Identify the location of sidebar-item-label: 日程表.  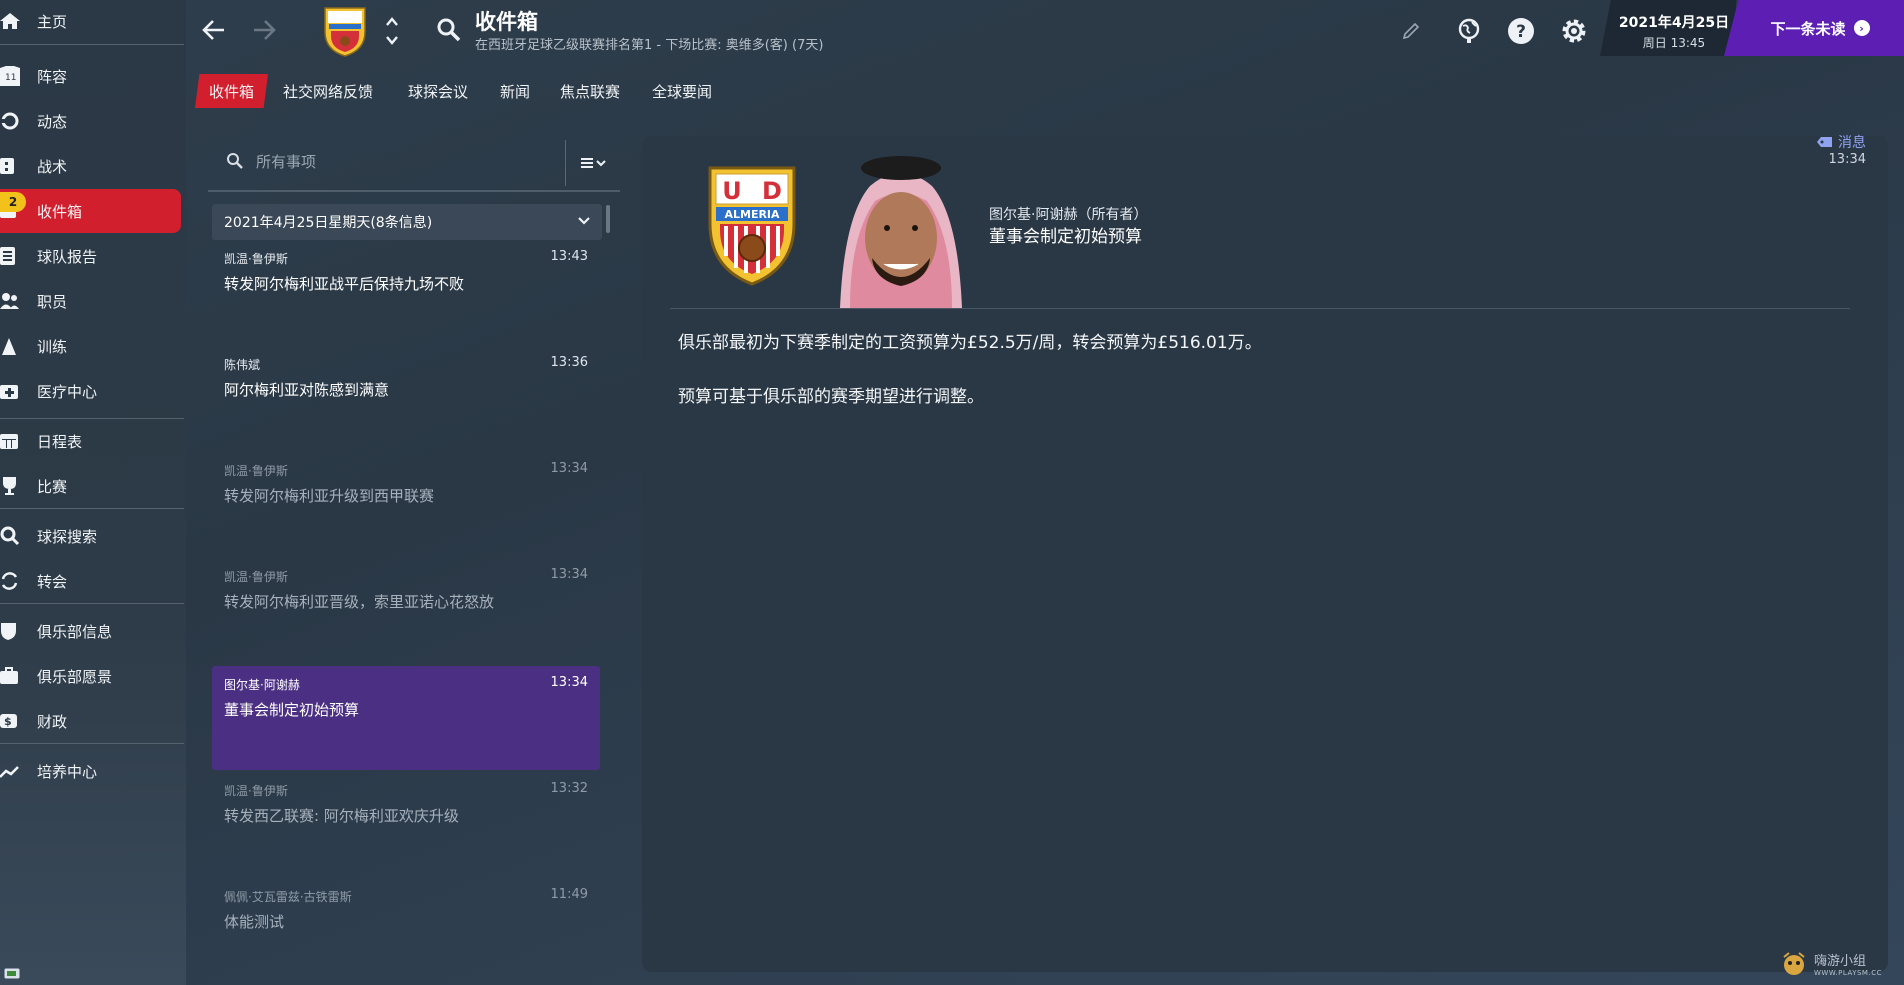
(60, 441).